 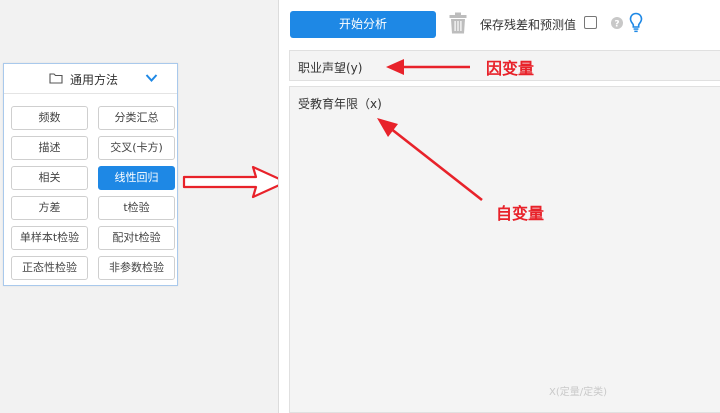 I want to click on save-residual-checkbox, so click(x=590, y=22).